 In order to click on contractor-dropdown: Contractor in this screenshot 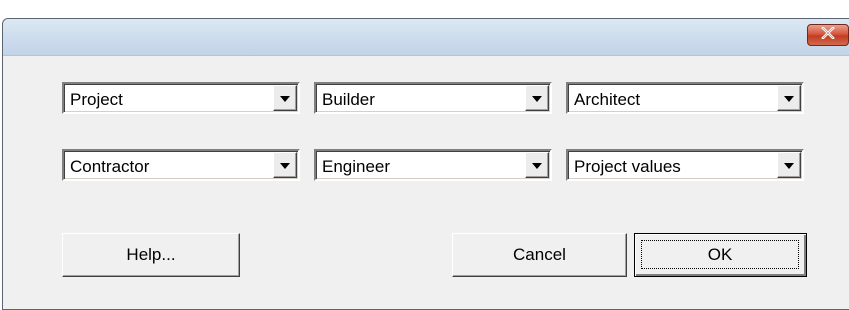, I will do `click(181, 165)`.